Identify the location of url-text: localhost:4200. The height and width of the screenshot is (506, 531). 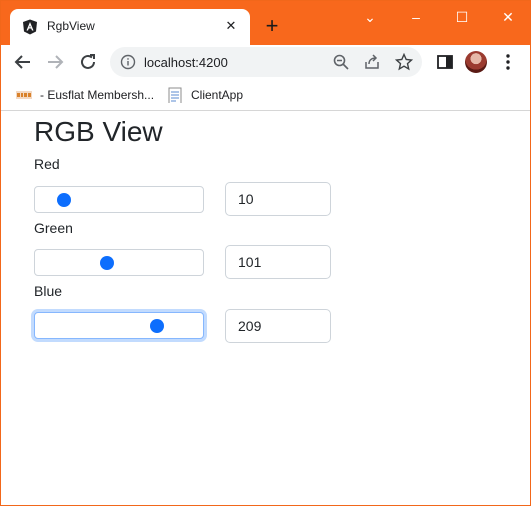
(186, 62).